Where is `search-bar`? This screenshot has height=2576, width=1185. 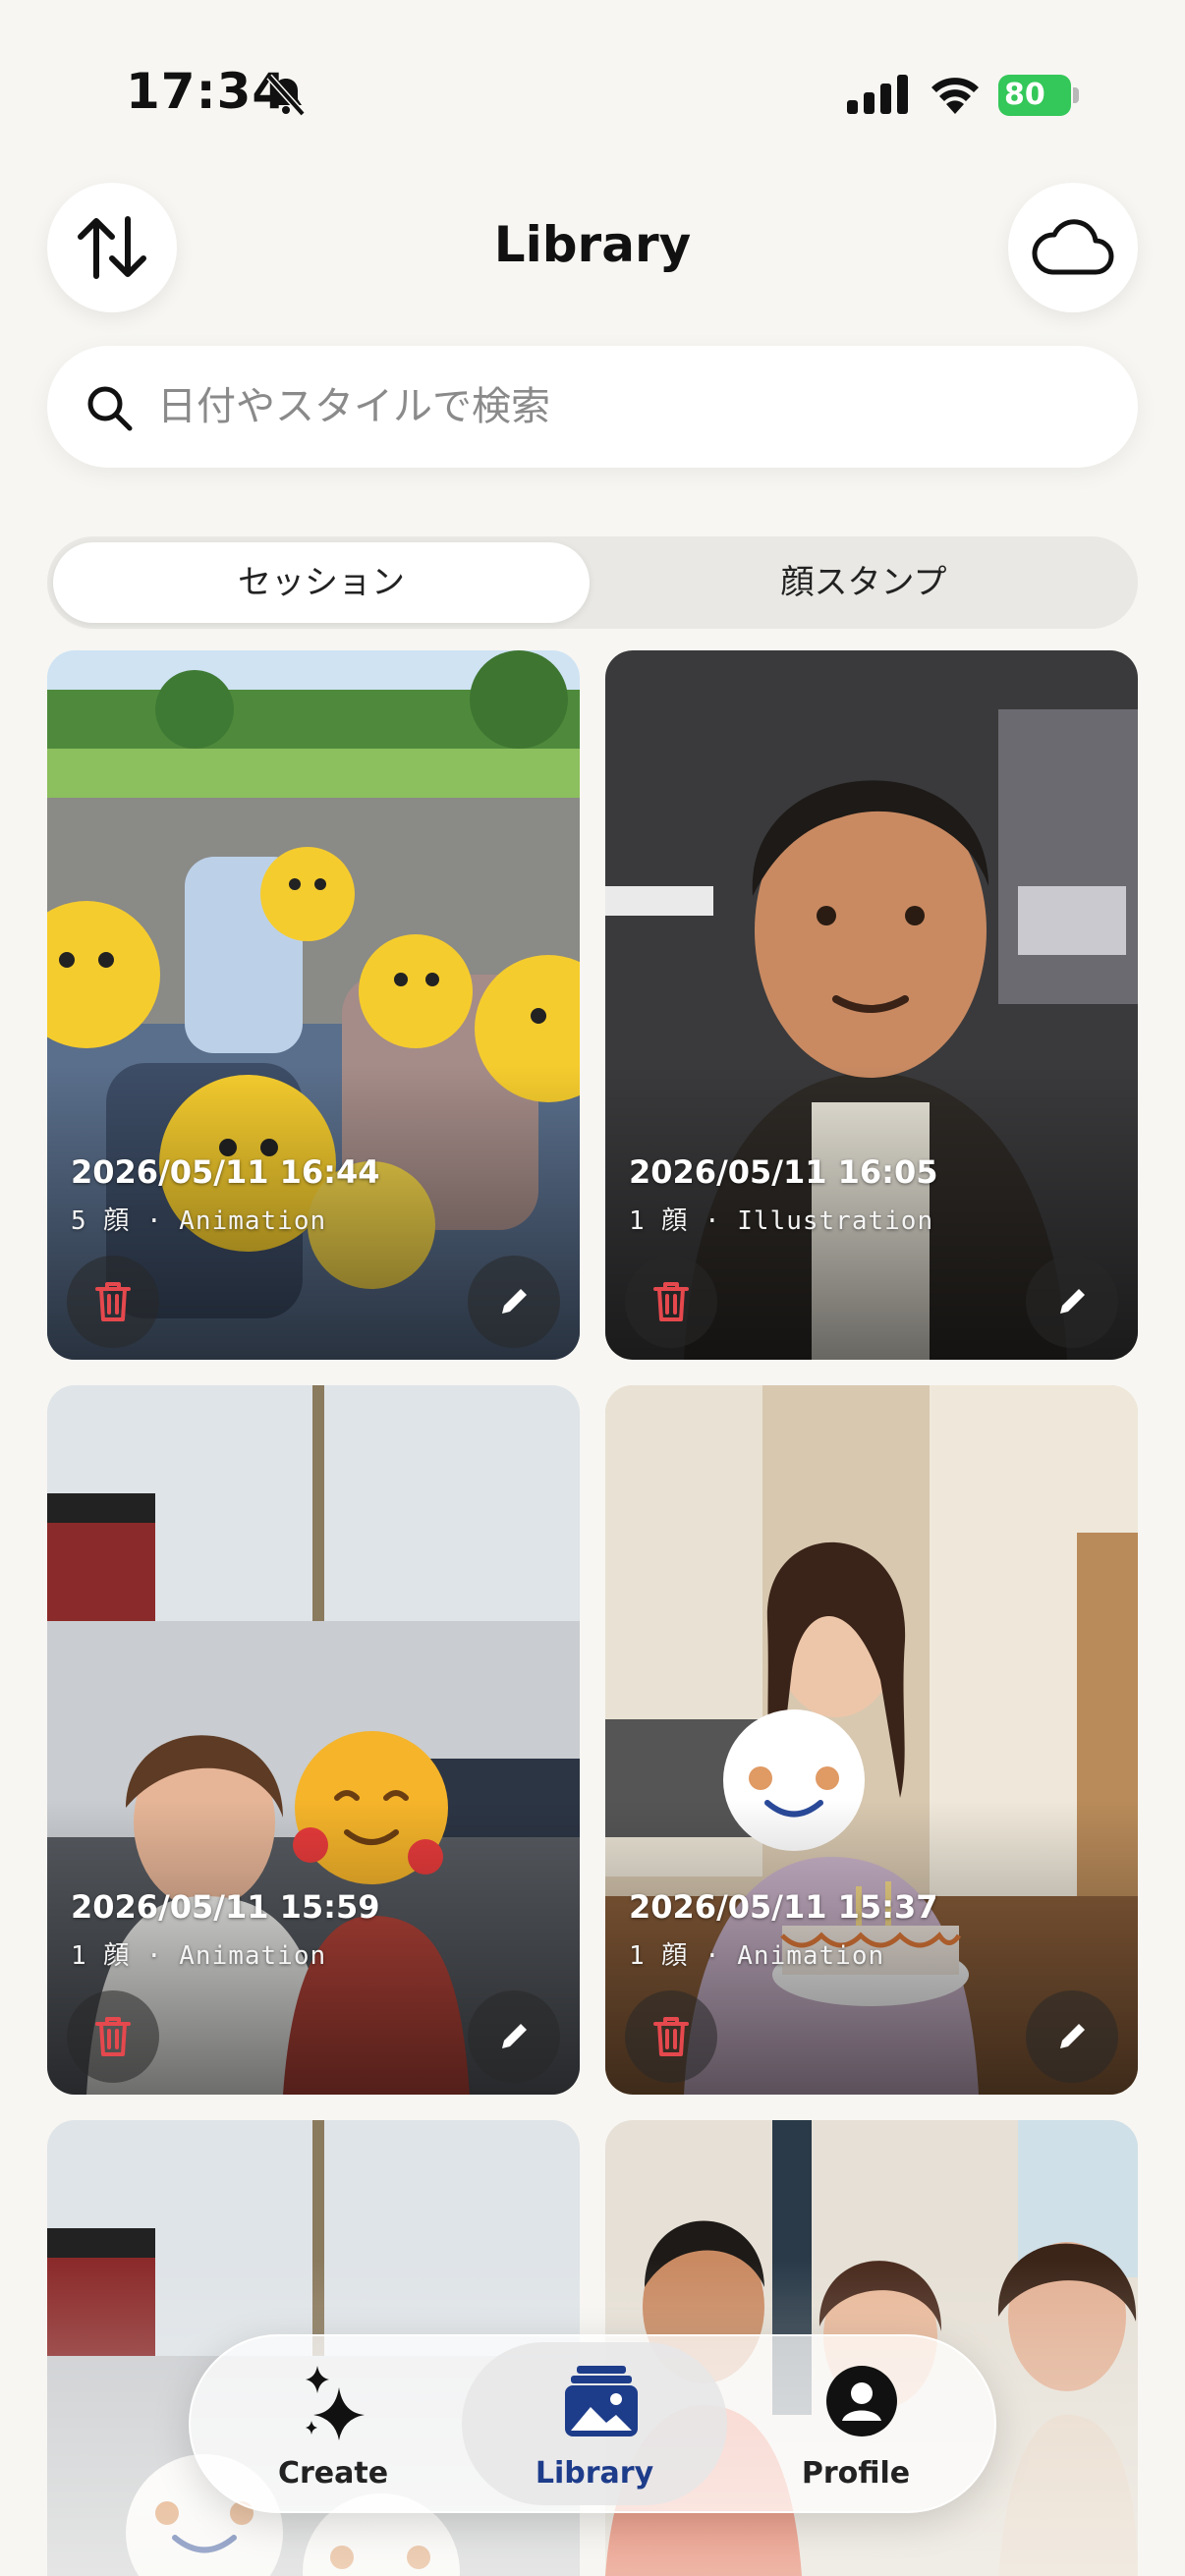
search-bar is located at coordinates (592, 407).